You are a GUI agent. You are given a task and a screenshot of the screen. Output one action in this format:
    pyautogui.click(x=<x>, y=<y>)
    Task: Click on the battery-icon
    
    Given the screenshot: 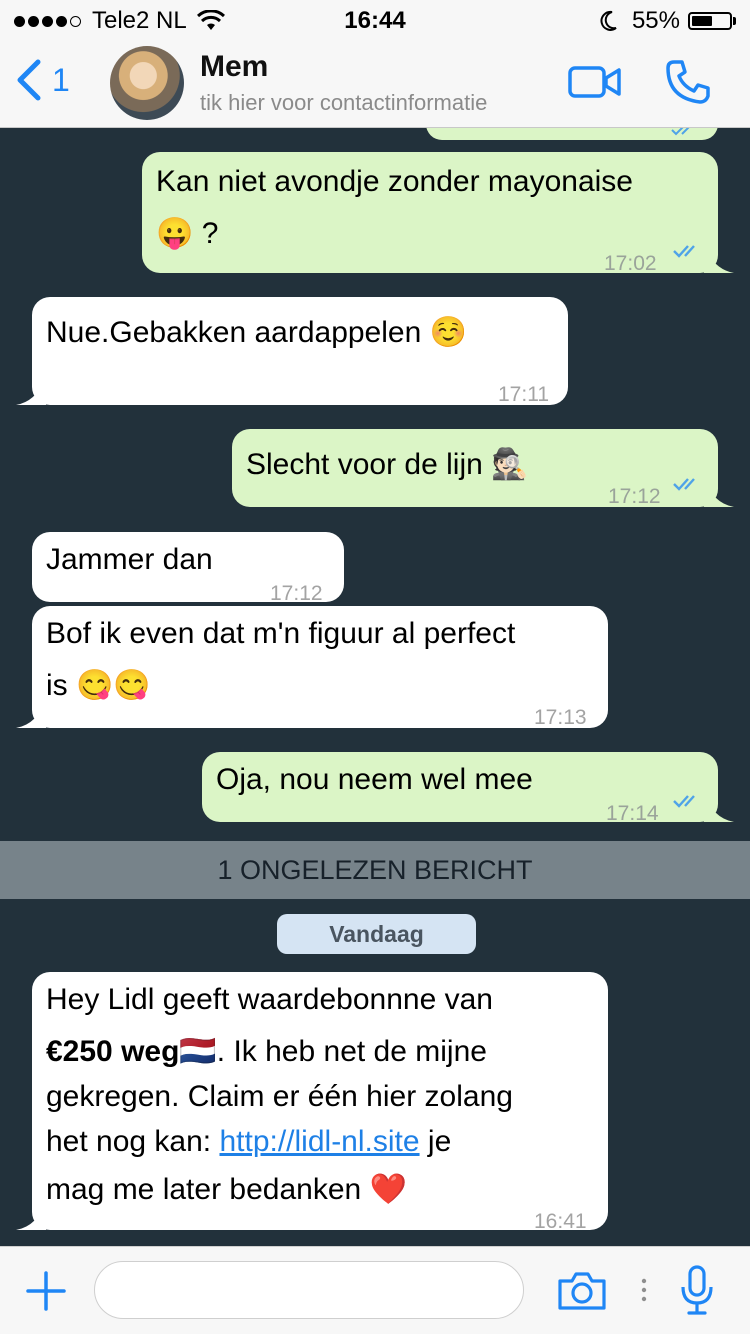 What is the action you would take?
    pyautogui.click(x=710, y=21)
    